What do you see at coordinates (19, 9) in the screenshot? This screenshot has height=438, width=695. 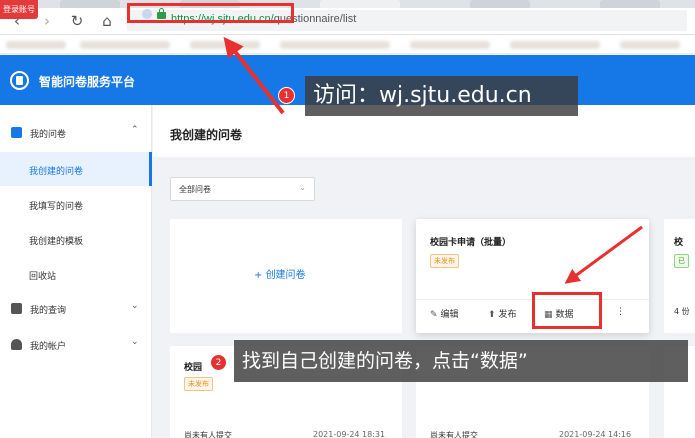 I see `login-account-badge: 登录账号` at bounding box center [19, 9].